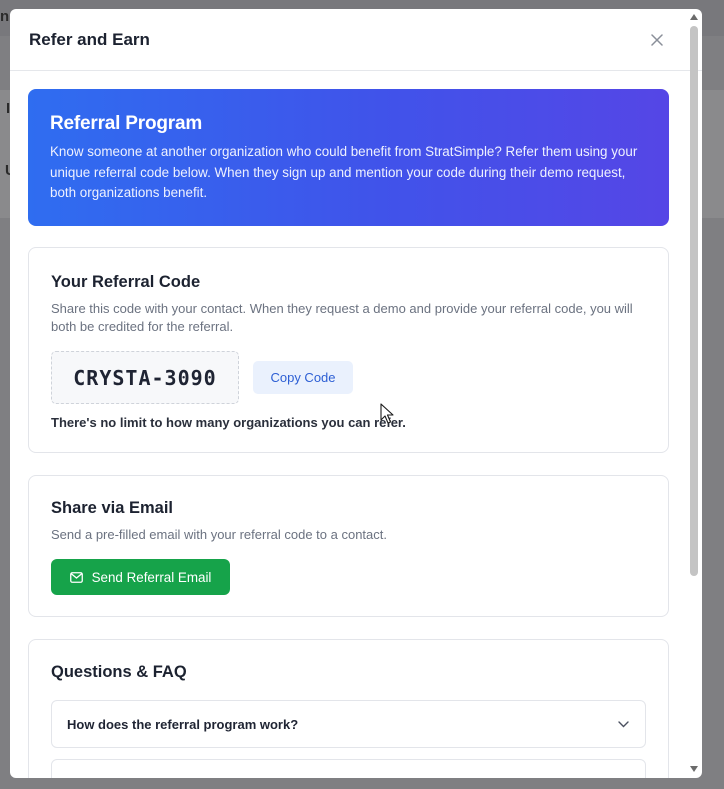  I want to click on background-glyph: n, so click(5, 16).